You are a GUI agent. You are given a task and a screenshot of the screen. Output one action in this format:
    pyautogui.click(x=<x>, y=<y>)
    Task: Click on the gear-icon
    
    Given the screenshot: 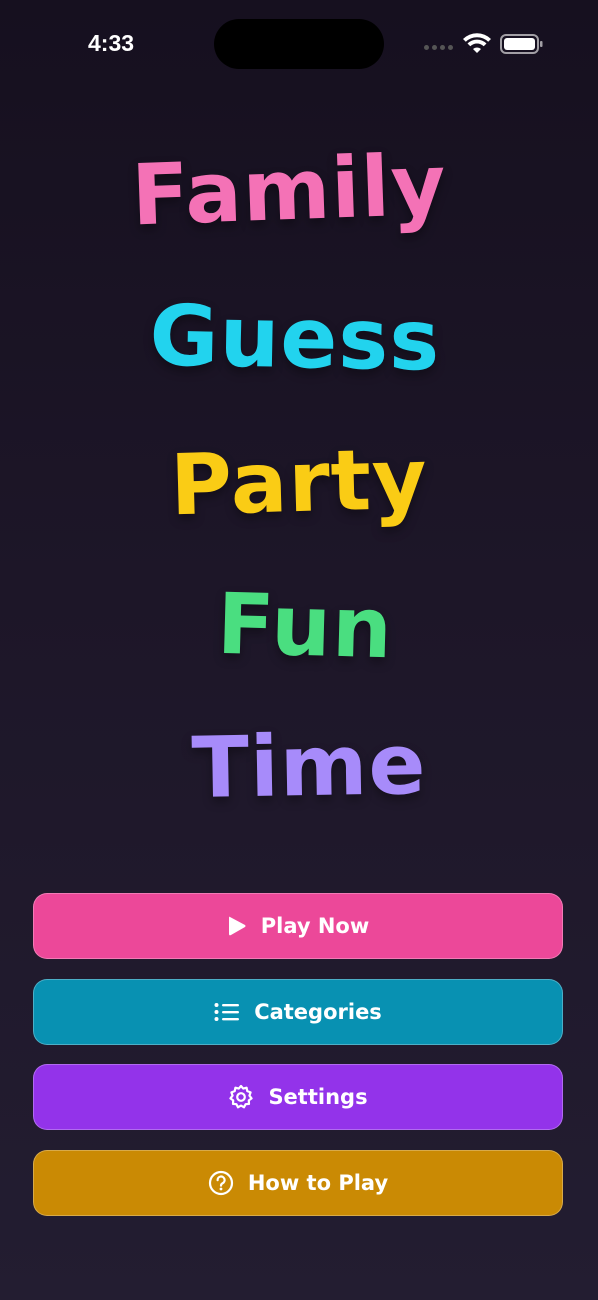 What is the action you would take?
    pyautogui.click(x=241, y=1097)
    